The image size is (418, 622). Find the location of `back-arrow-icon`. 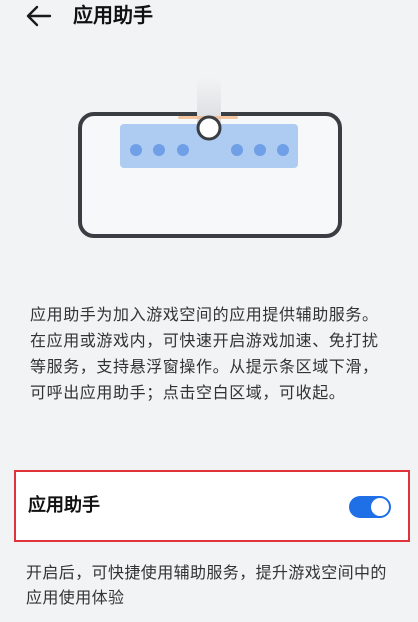

back-arrow-icon is located at coordinates (39, 16).